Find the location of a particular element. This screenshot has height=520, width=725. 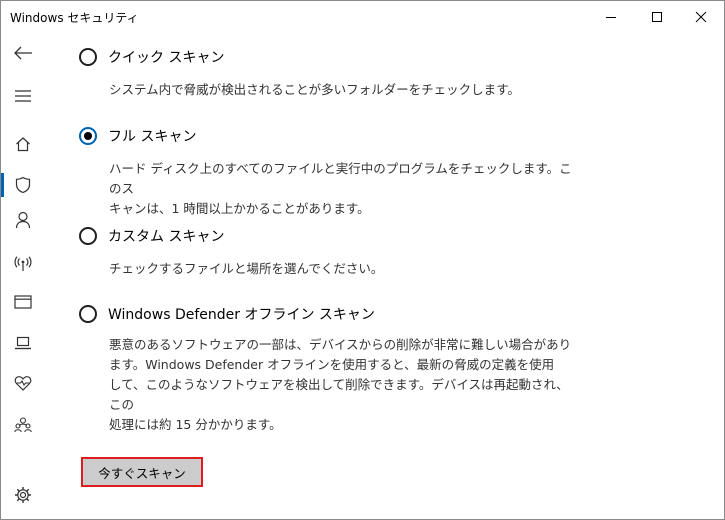

custom-scan-radio is located at coordinates (88, 236).